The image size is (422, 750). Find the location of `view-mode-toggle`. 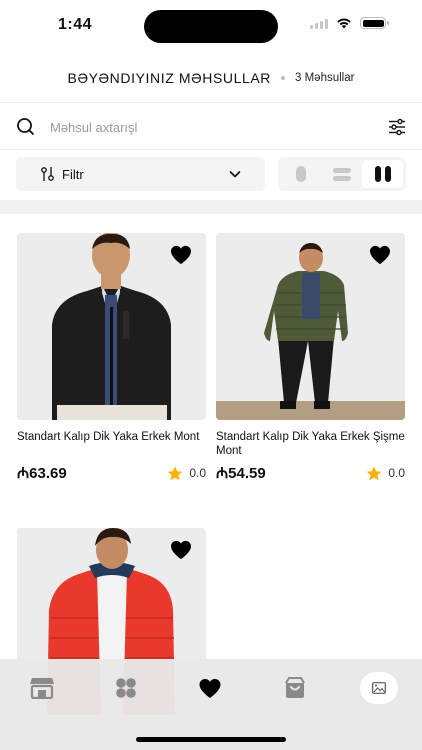

view-mode-toggle is located at coordinates (342, 174).